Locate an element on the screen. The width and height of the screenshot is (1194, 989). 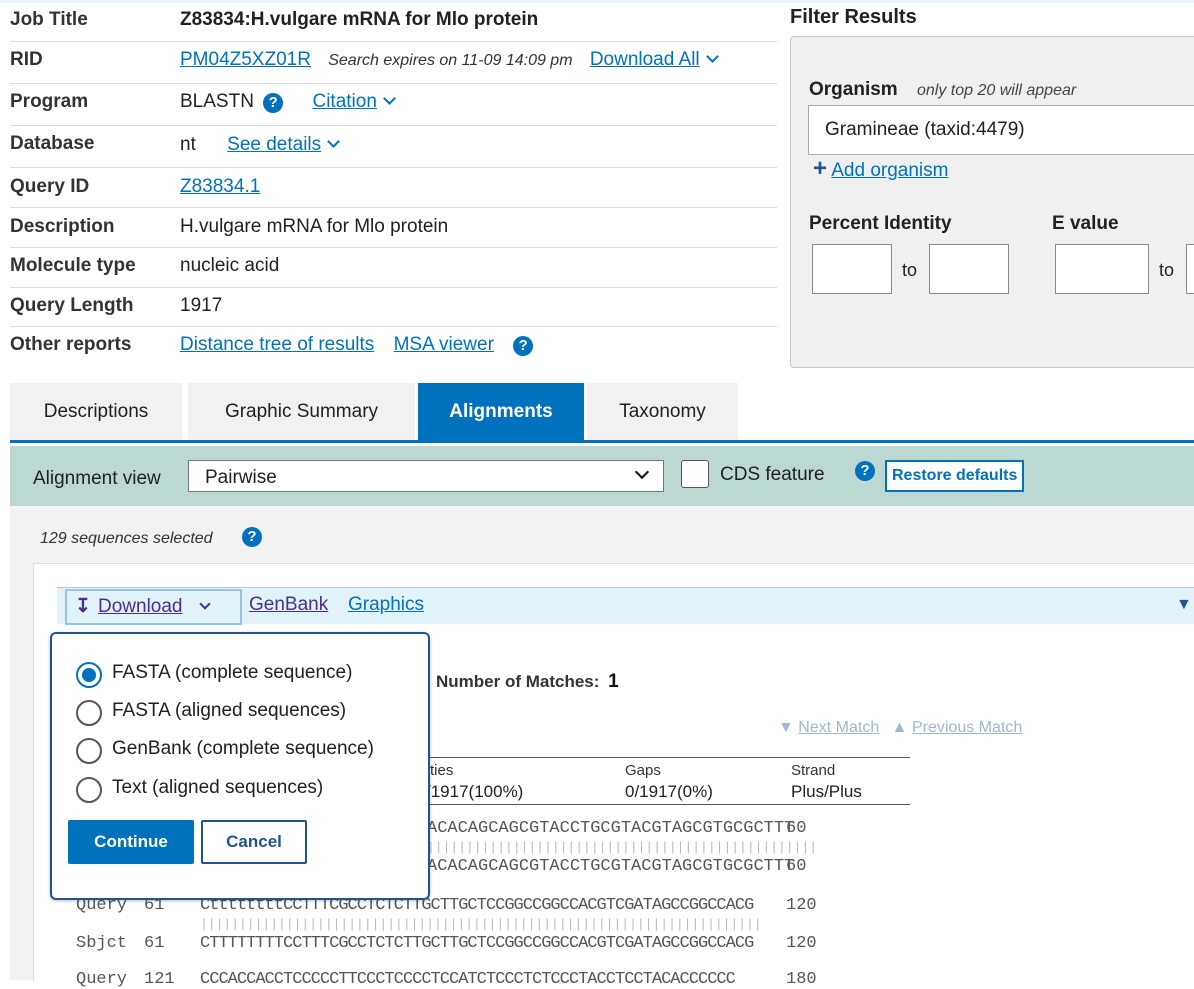
tab-taxonomy: Taxonomy is located at coordinates (662, 411).